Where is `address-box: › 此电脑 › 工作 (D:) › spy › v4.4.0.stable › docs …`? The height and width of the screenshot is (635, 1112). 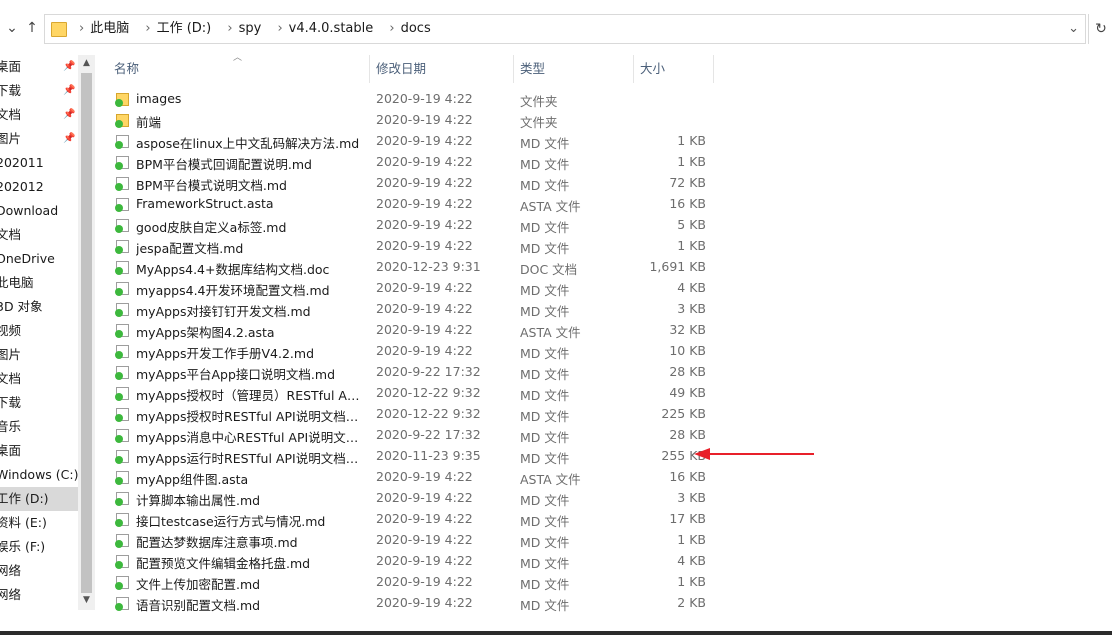
address-box: › 此电脑 › 工作 (D:) › spy › v4.4.0.stable › docs … is located at coordinates (565, 29).